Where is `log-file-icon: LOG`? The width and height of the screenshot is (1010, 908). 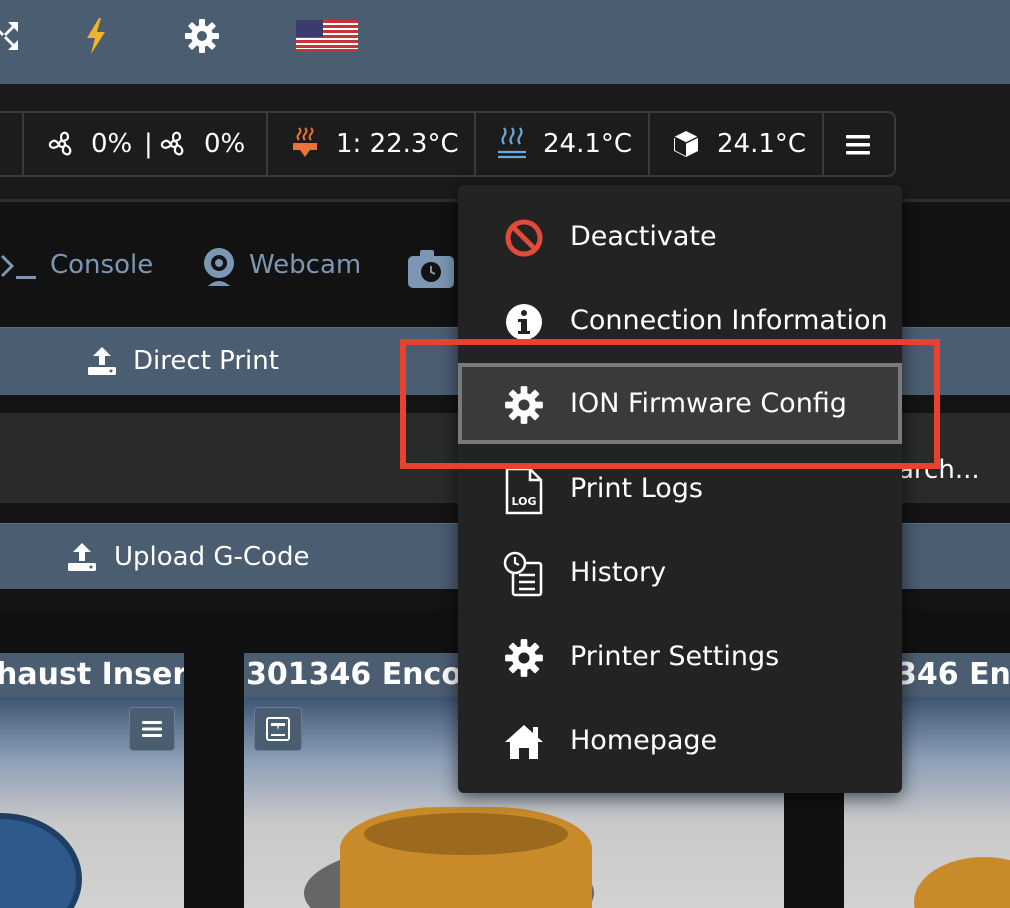
log-file-icon: LOG is located at coordinates (524, 491).